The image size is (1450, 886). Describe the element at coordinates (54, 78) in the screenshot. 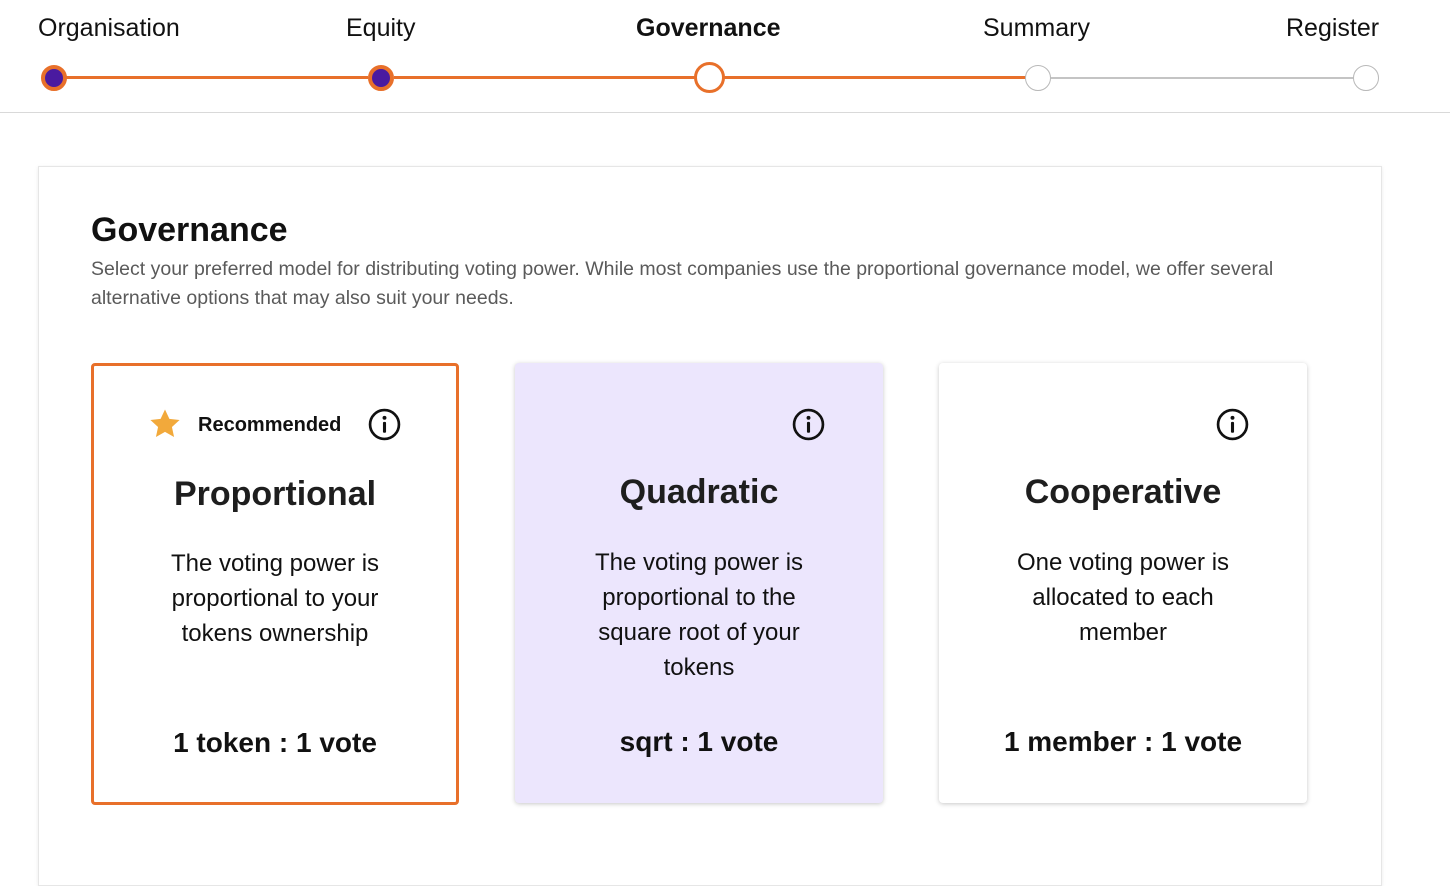

I see `step-dot-organisation` at that location.